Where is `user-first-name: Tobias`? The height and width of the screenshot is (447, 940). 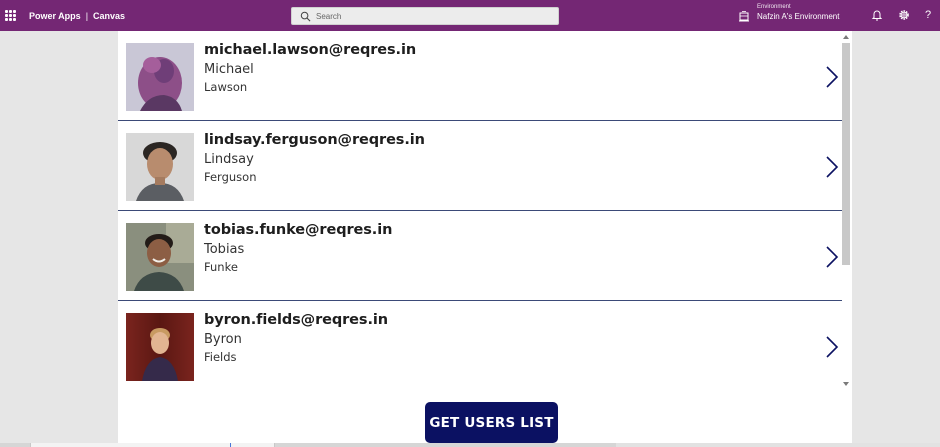 user-first-name: Tobias is located at coordinates (224, 249).